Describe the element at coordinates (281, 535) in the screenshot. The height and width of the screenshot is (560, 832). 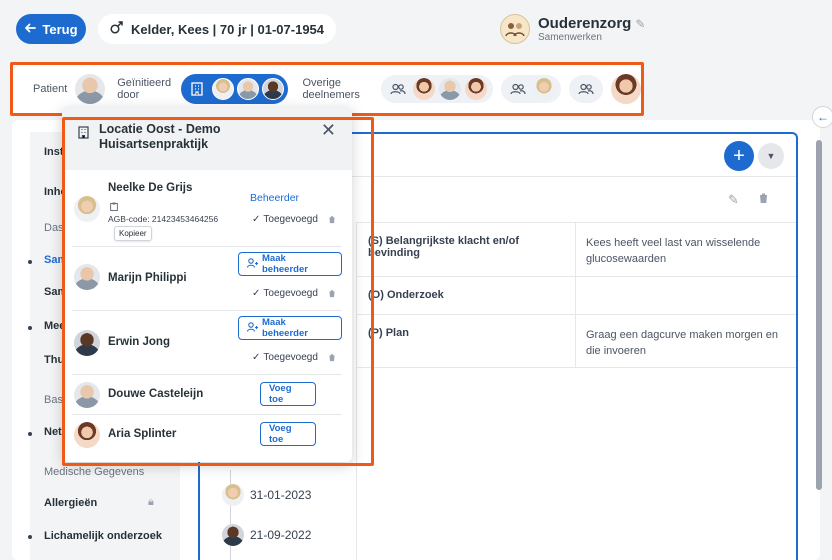
I see `timeline-date: 21-09-2022` at that location.